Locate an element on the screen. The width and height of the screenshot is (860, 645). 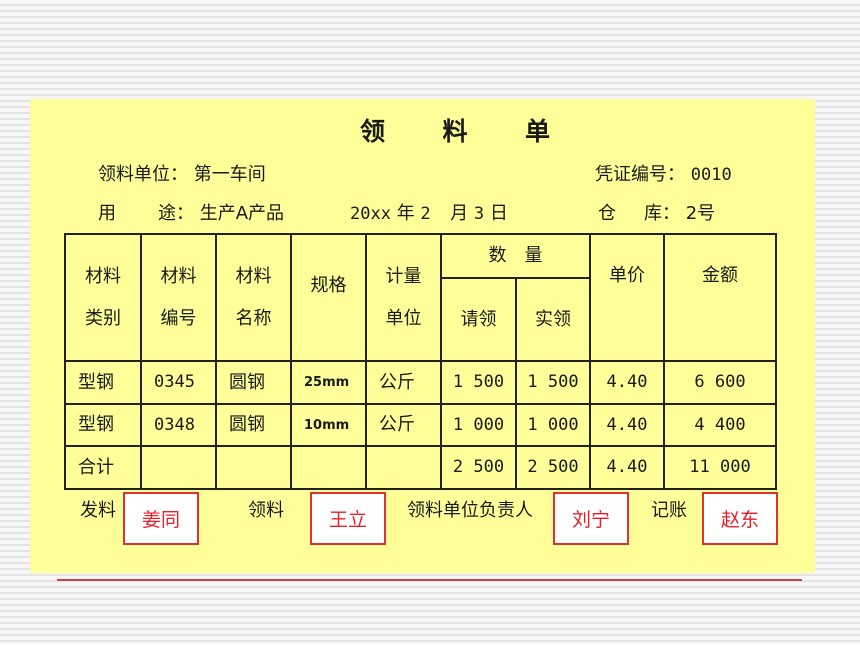
cell-code: 0348 is located at coordinates (178, 425).